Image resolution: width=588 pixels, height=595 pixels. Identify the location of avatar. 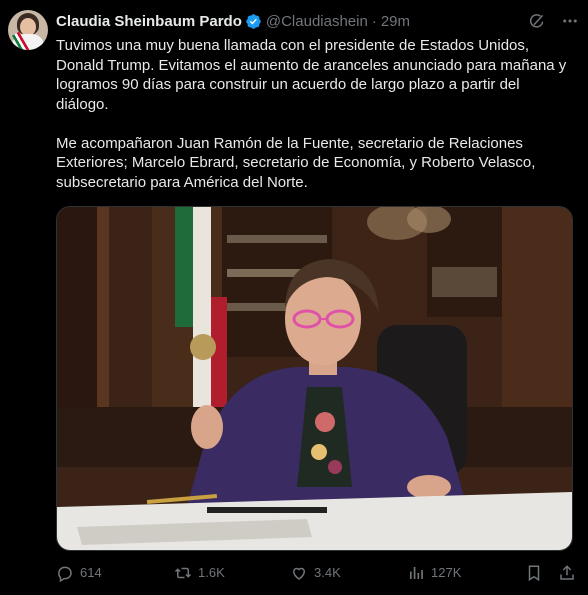
(28, 30).